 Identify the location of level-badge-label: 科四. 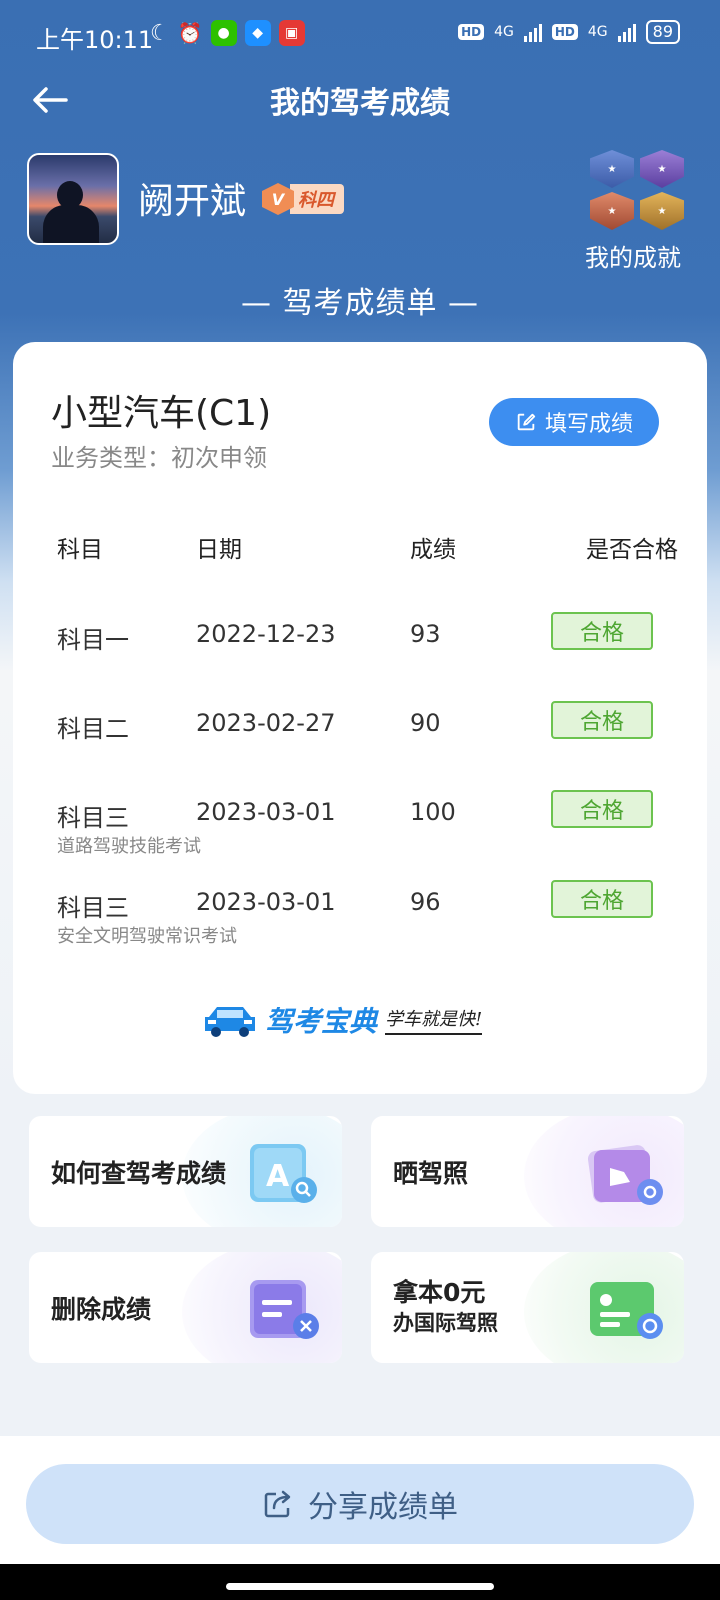
(317, 199).